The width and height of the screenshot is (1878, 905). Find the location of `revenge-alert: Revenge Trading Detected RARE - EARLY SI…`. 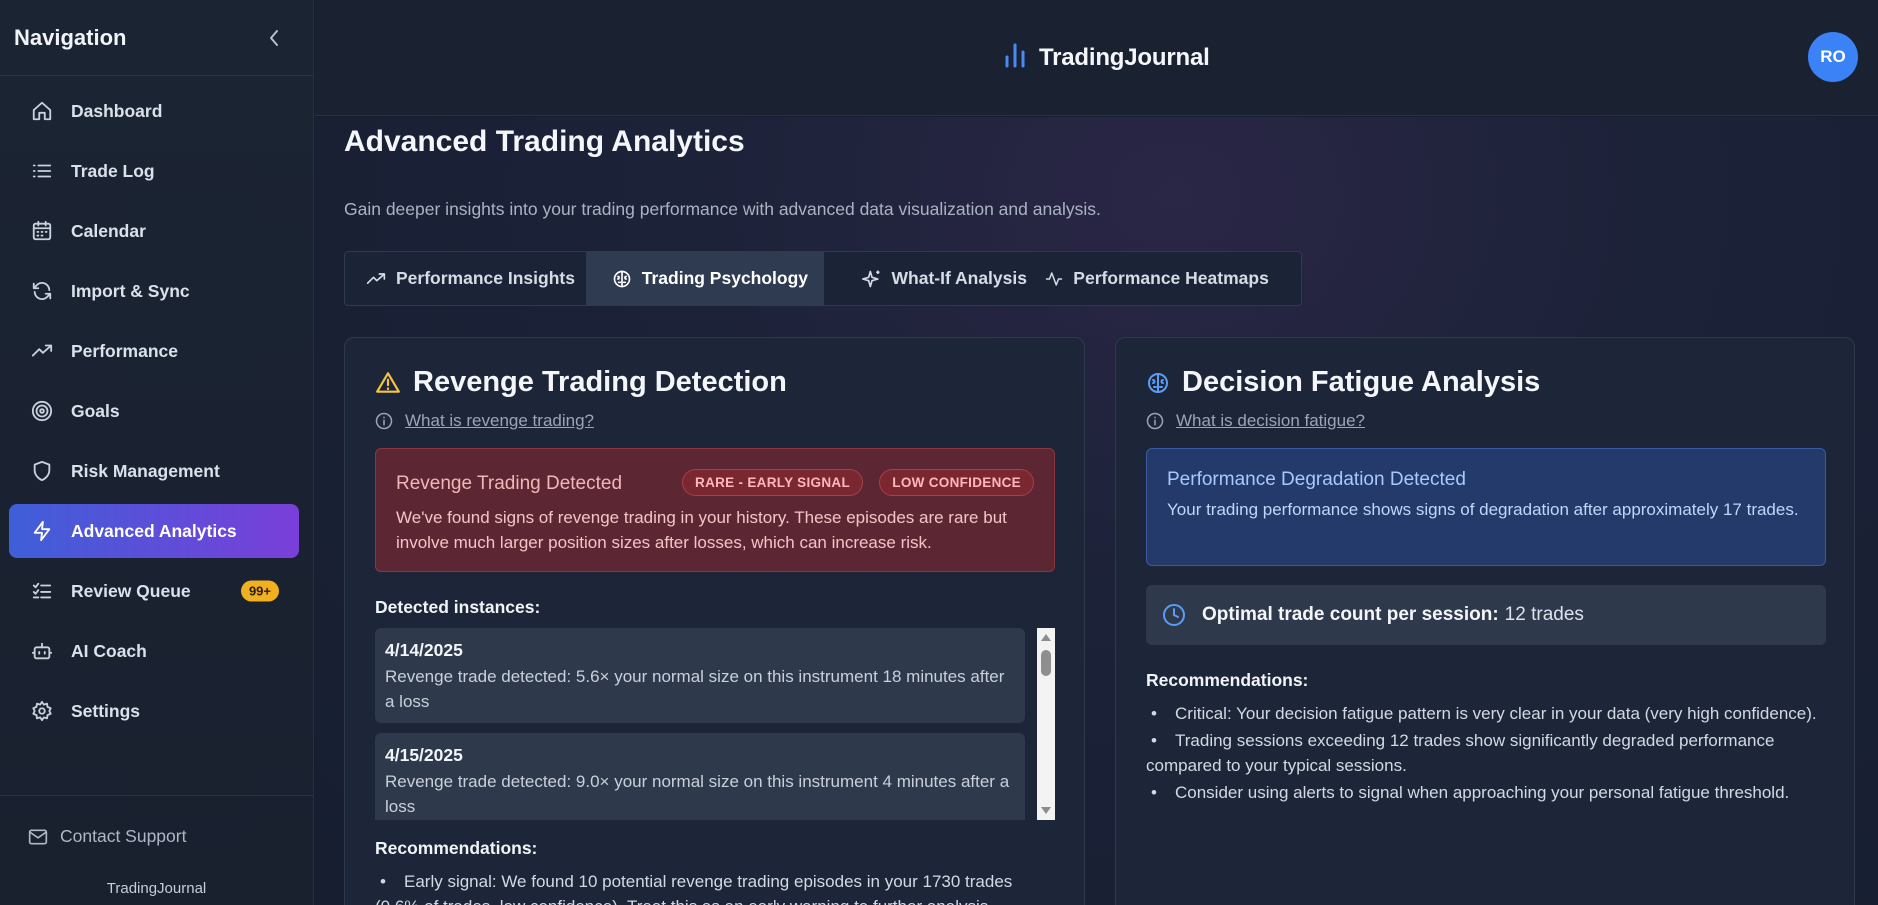

revenge-alert: Revenge Trading Detected RARE - EARLY SI… is located at coordinates (715, 510).